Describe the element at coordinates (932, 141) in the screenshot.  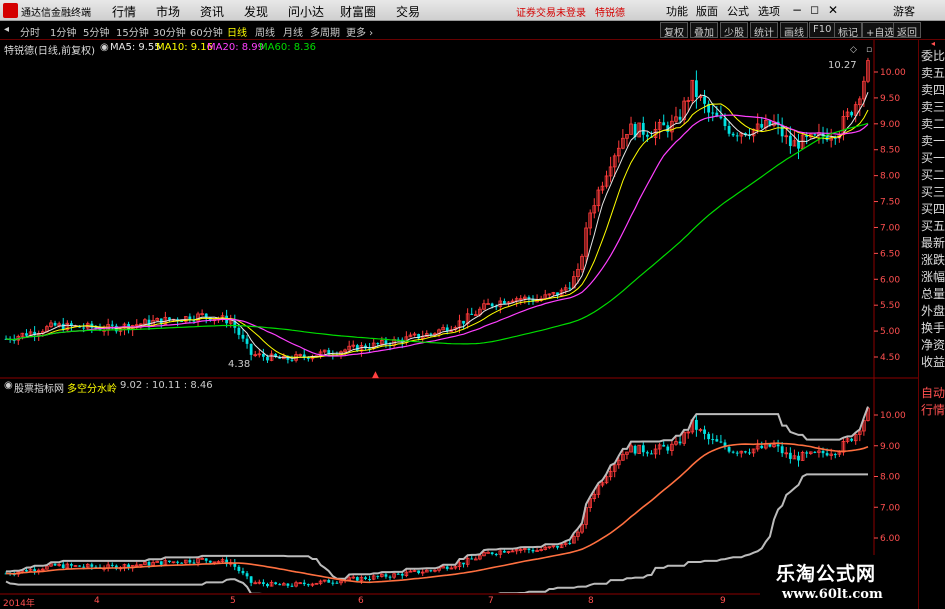
I see `panel-item: 卖一` at that location.